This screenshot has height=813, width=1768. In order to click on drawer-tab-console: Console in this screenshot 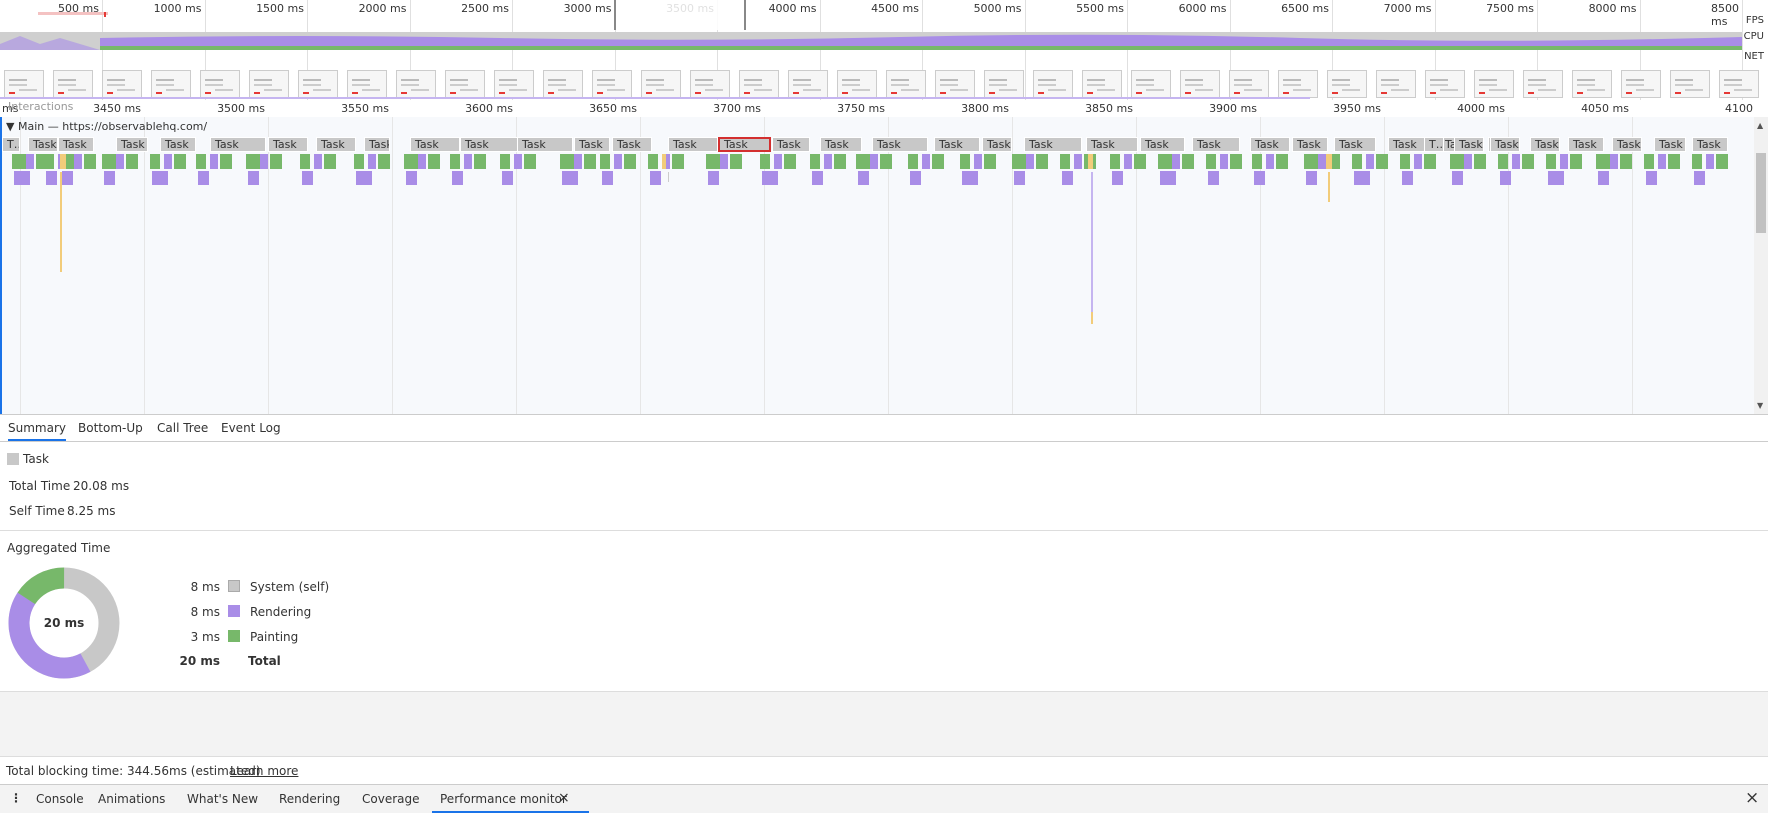, I will do `click(60, 799)`.